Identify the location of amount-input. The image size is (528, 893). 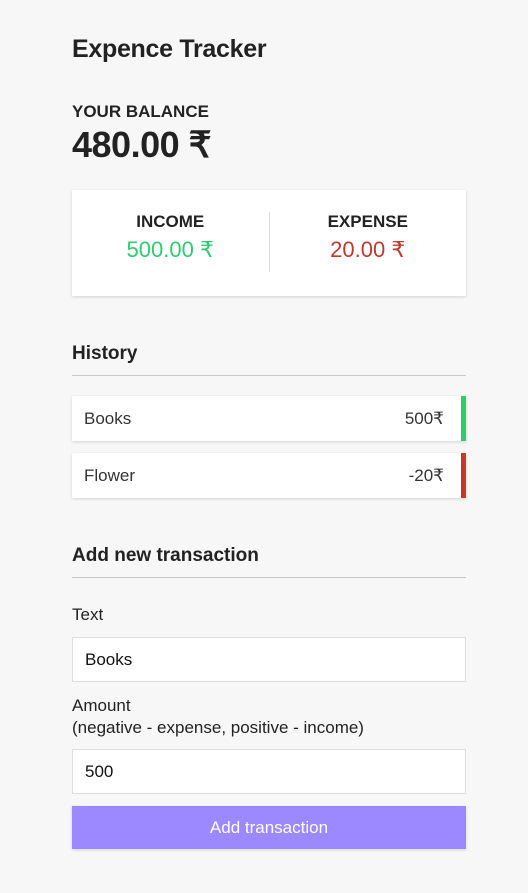
(269, 771).